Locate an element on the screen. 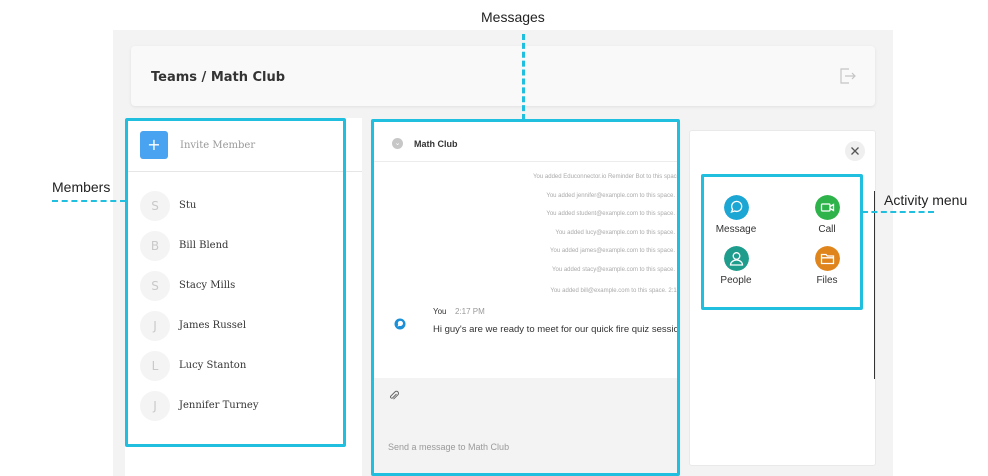 The height and width of the screenshot is (476, 988). activity-menu-highlight-box is located at coordinates (782, 242).